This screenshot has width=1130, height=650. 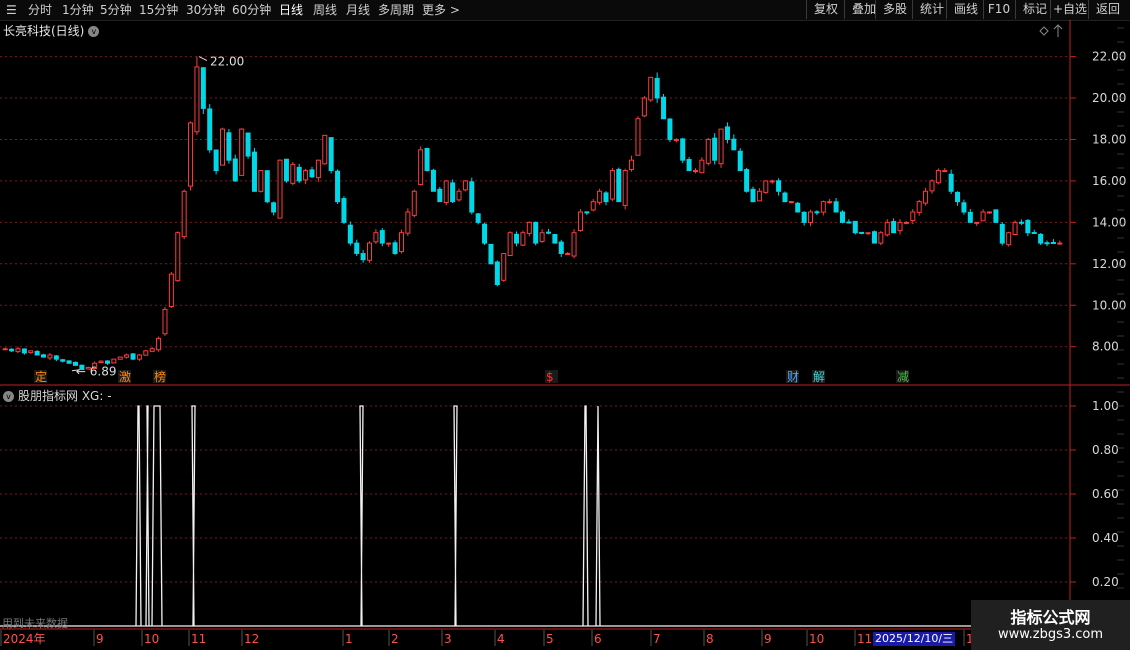 What do you see at coordinates (78, 10) in the screenshot?
I see `timeframe-tab: 1分钟` at bounding box center [78, 10].